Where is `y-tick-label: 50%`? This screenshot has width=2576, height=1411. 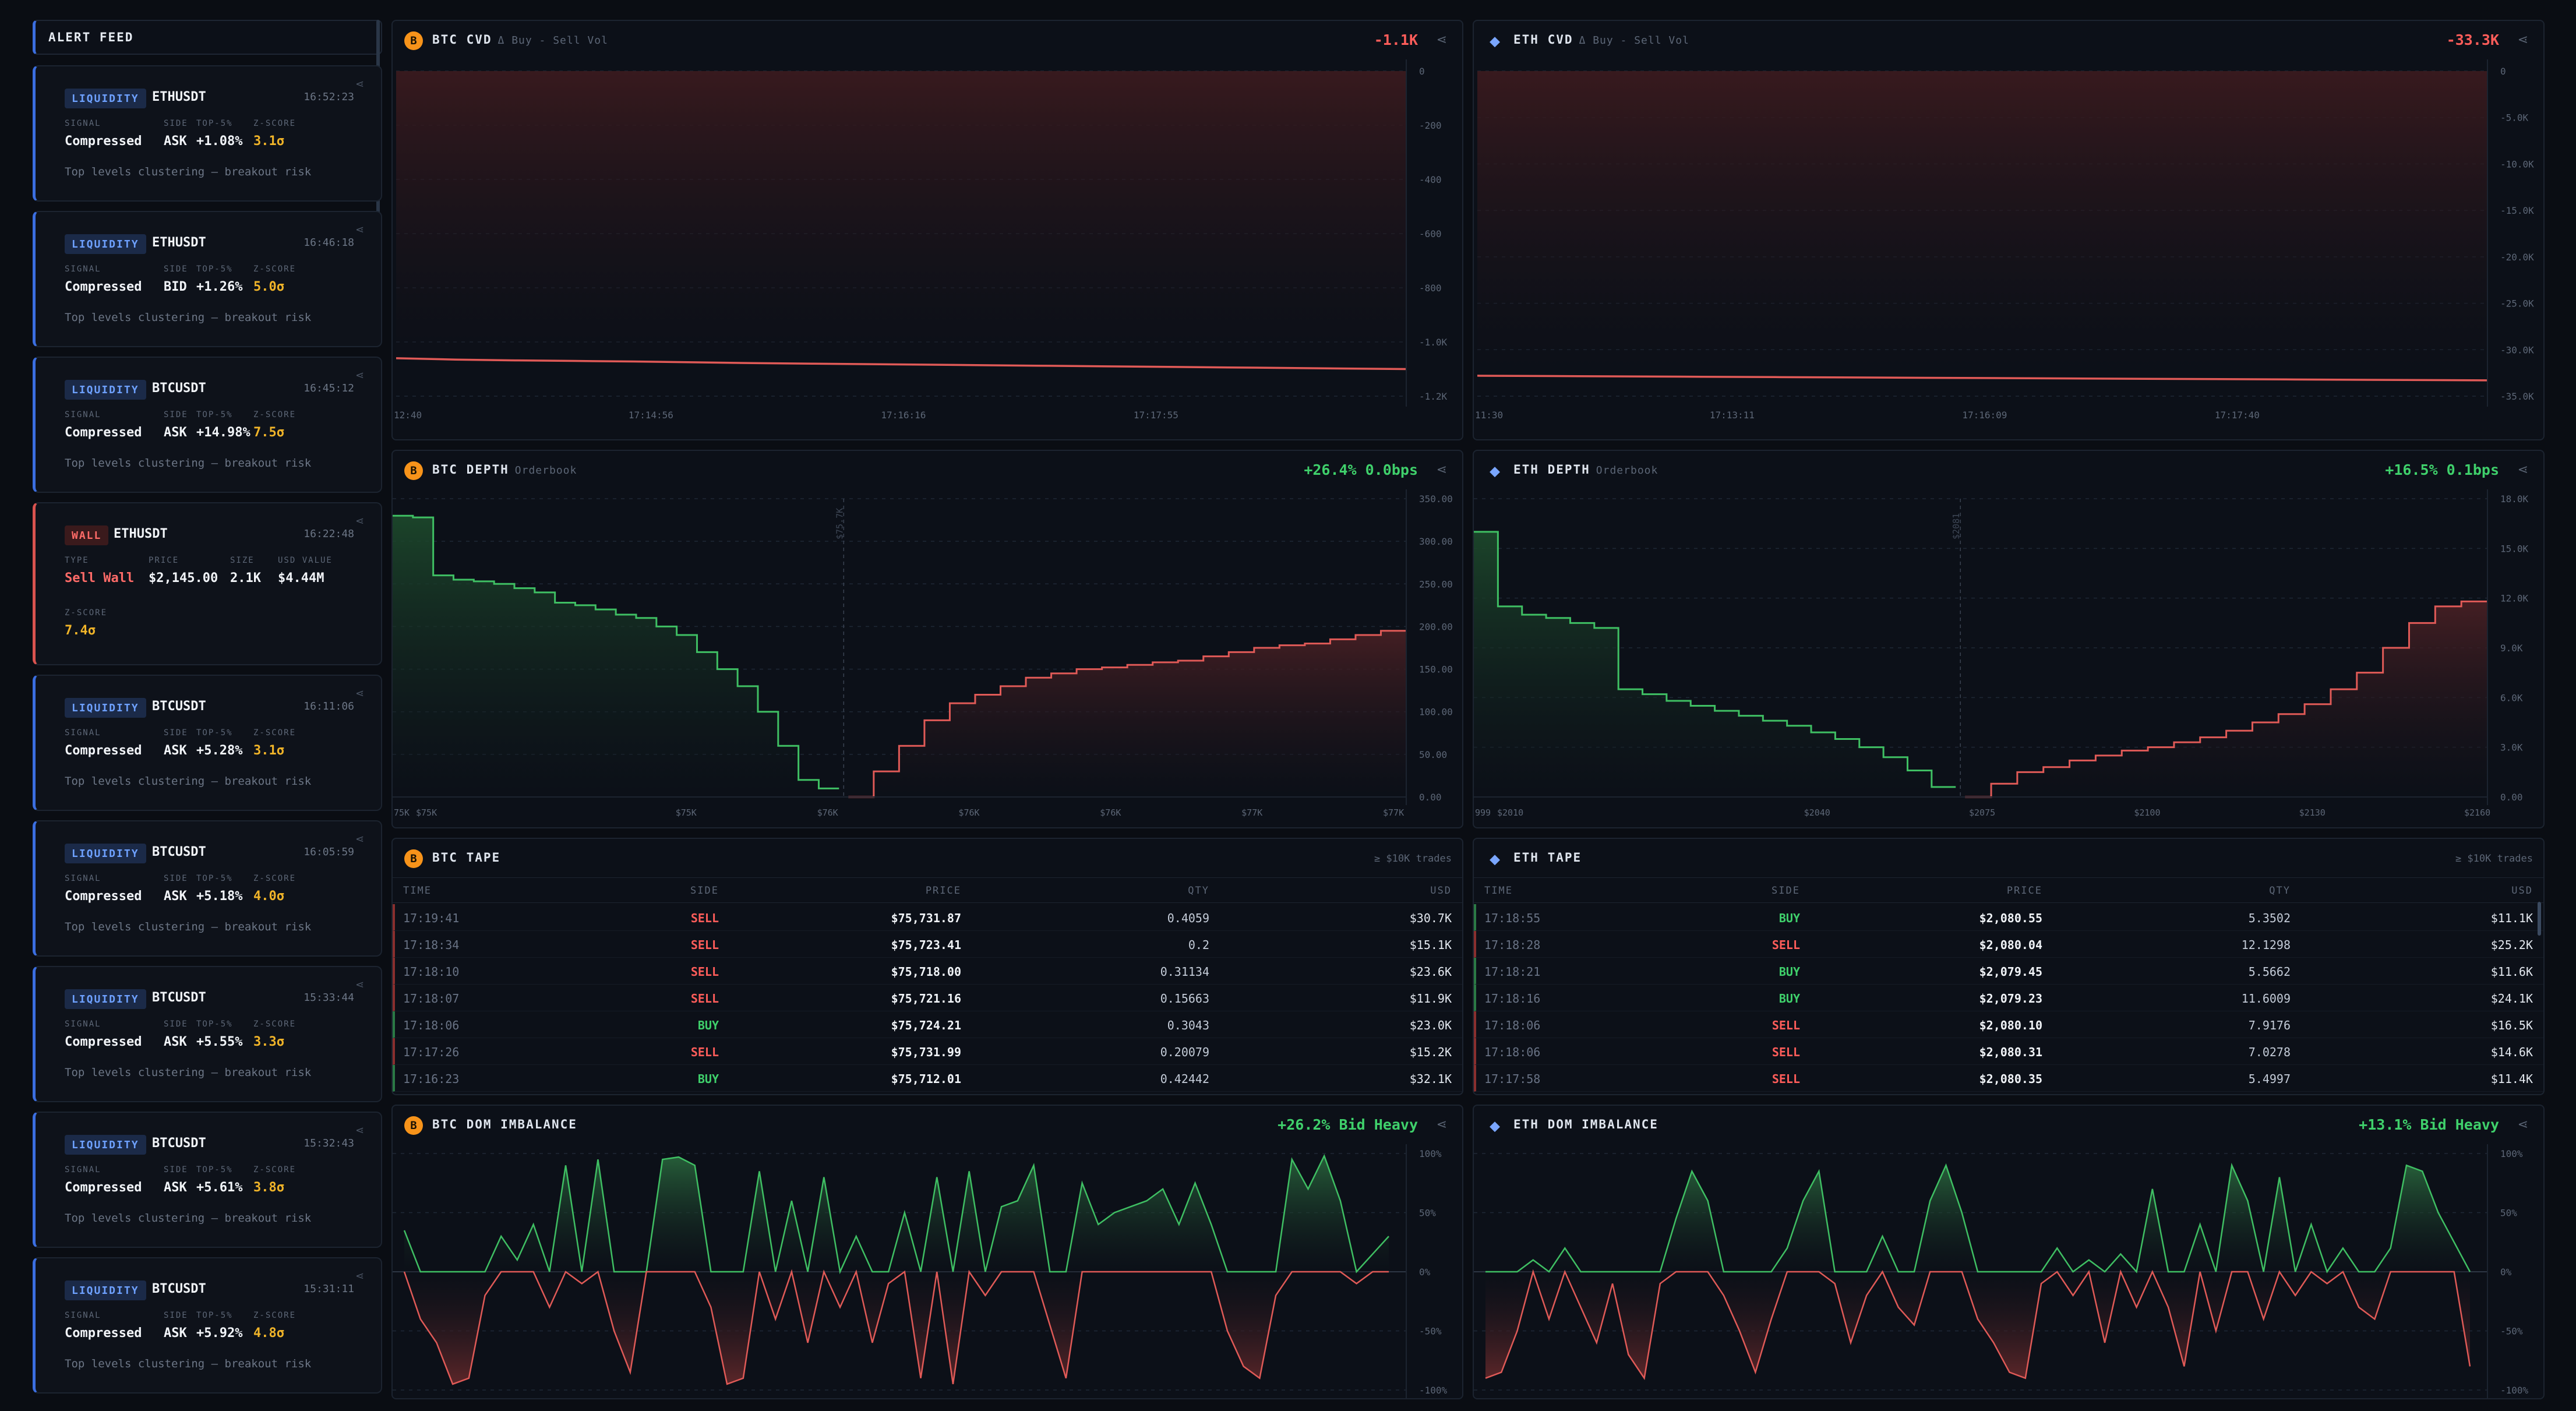
y-tick-label: 50% is located at coordinates (1427, 1213).